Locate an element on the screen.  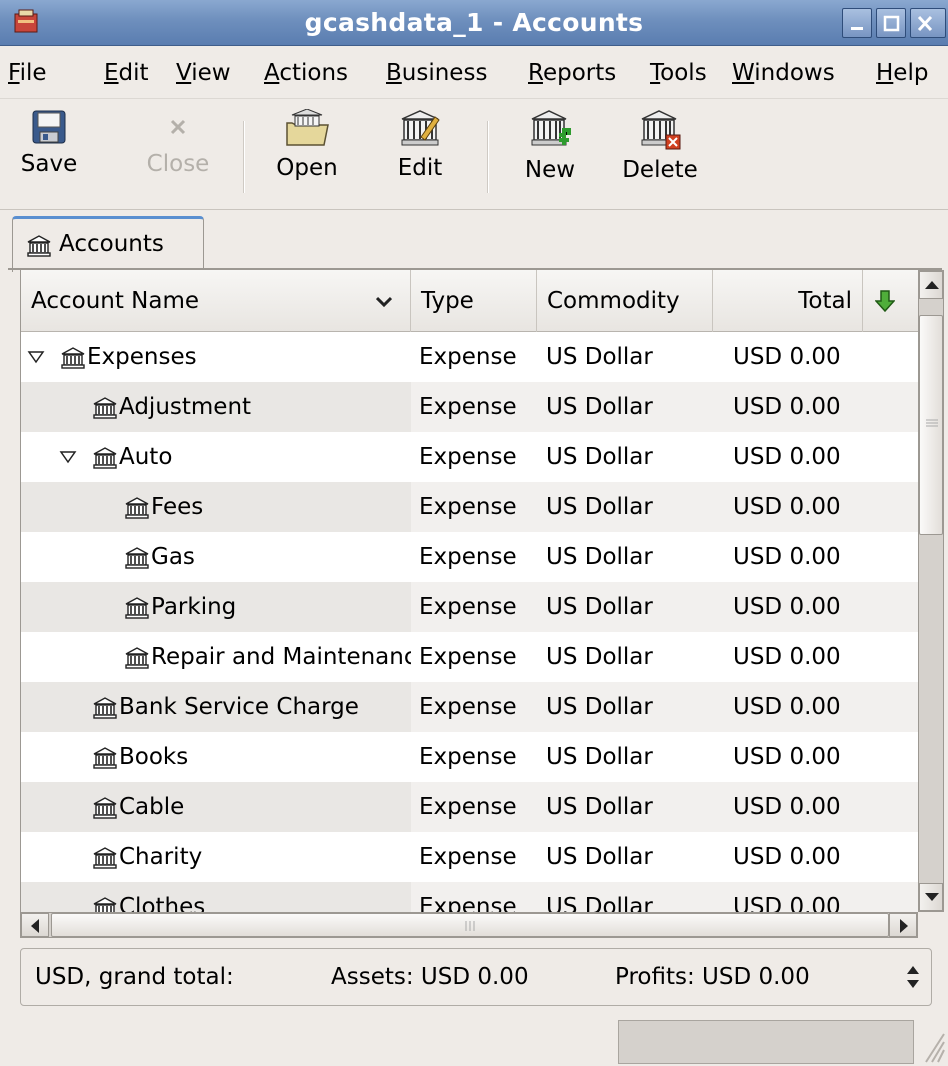
table-row: Adjustment Expense US Dollar USD 0.00 is located at coordinates (469, 407).